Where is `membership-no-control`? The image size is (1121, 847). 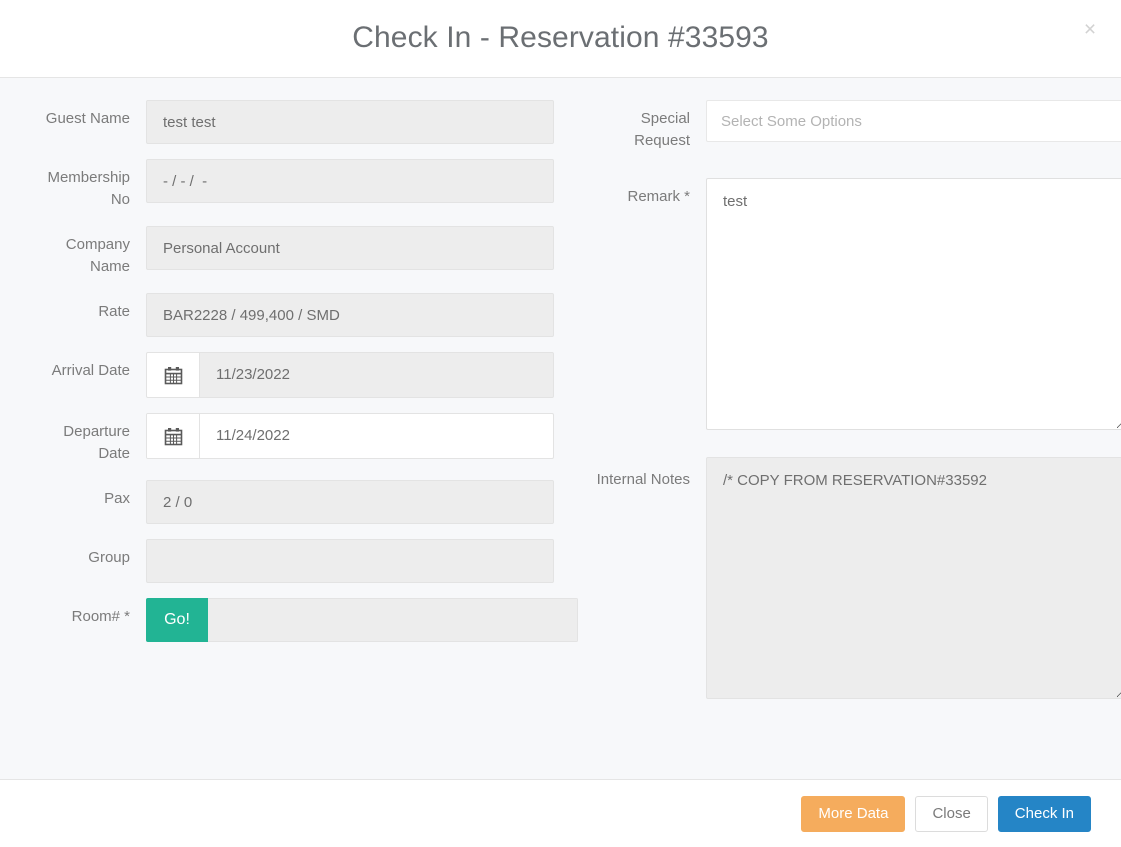
membership-no-control is located at coordinates (350, 181).